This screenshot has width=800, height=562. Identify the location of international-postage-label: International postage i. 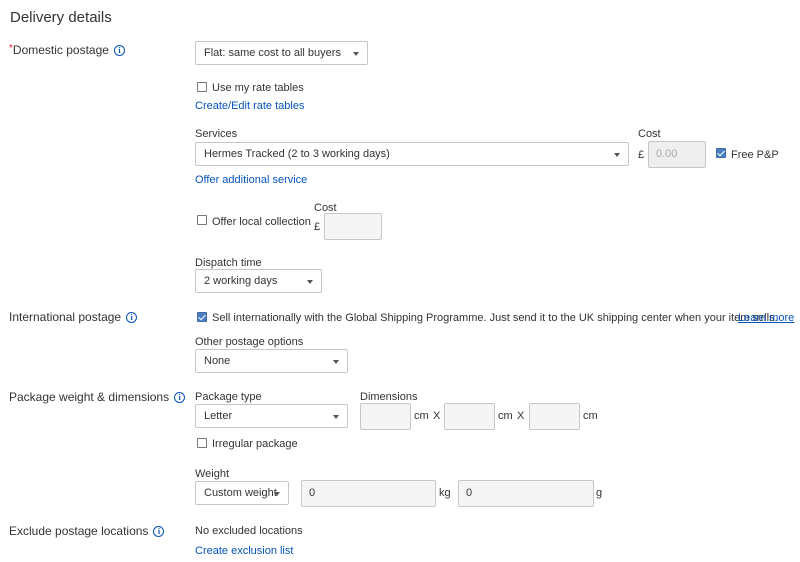
(73, 317).